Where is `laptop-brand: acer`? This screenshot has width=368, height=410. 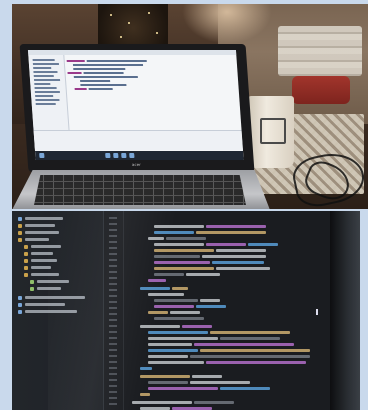 laptop-brand: acer is located at coordinates (136, 164).